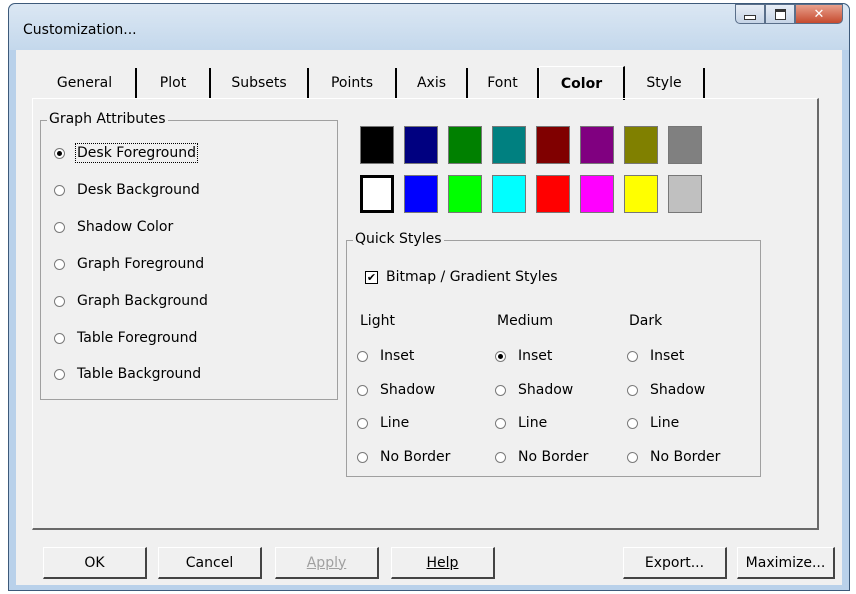 Image resolution: width=856 pixels, height=594 pixels. I want to click on close-button: ✕, so click(819, 14).